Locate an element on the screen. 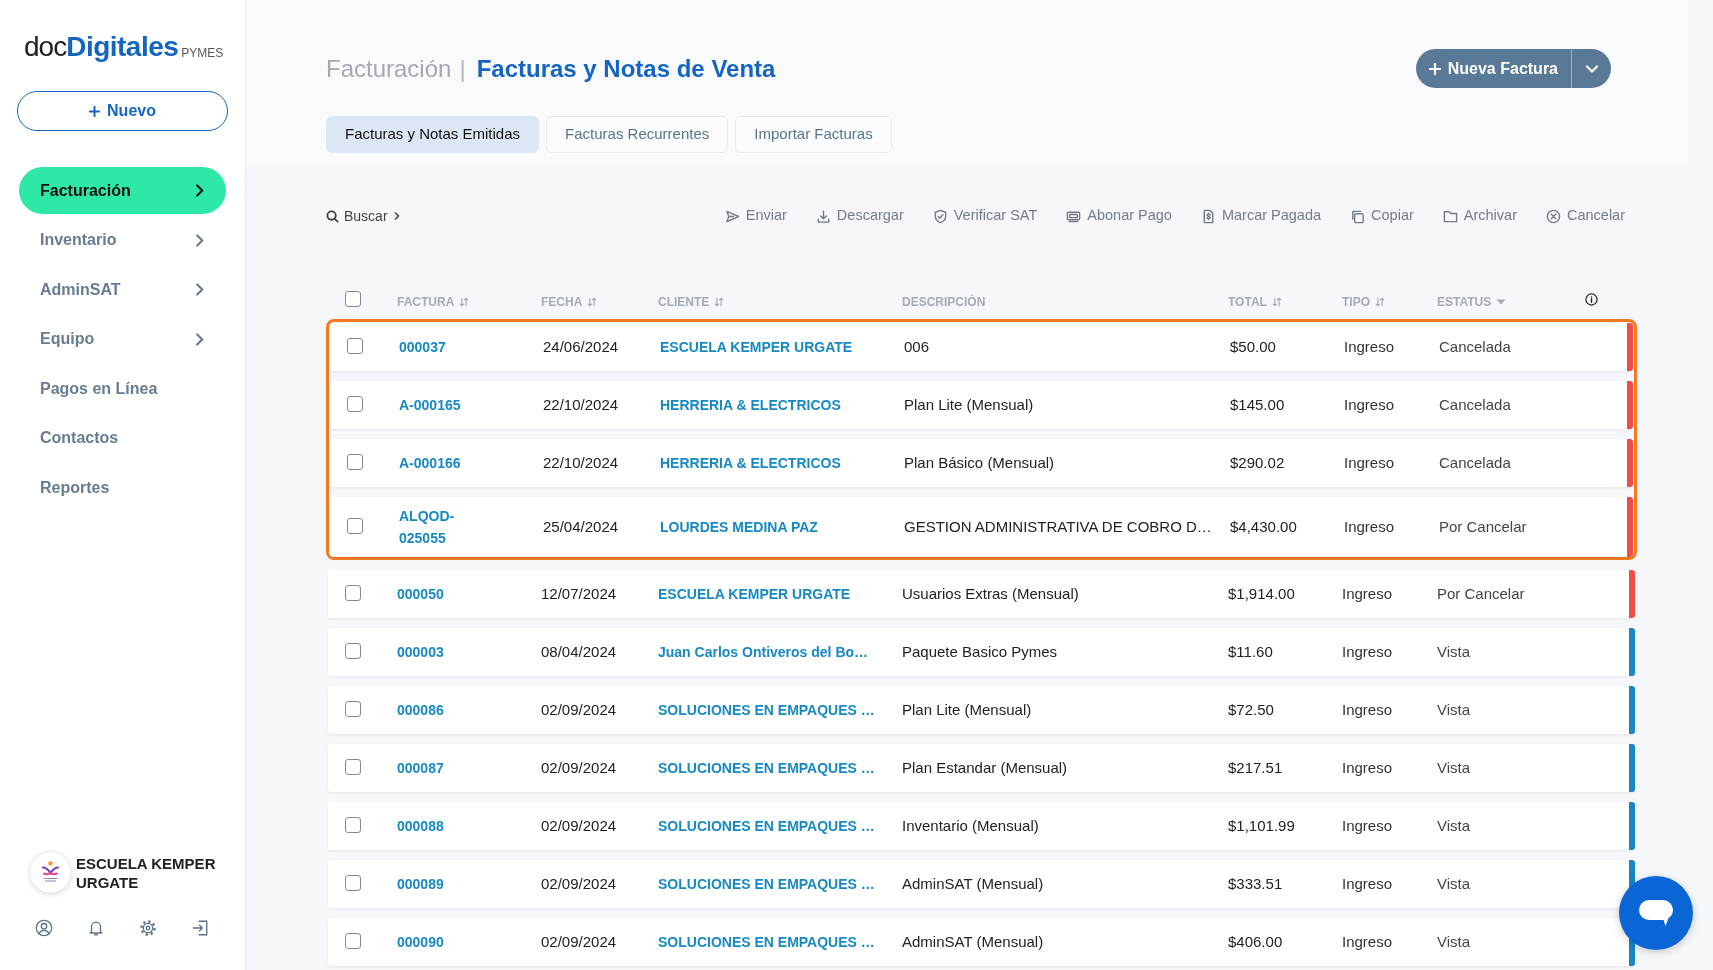  logout-icon is located at coordinates (200, 928).